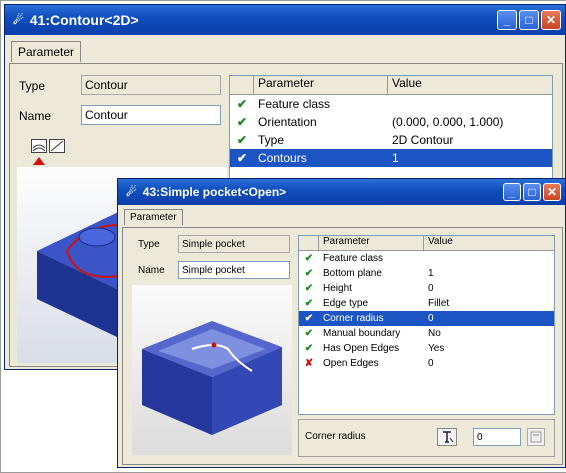  I want to click on window-title: 43:Simple pocket<Open>, so click(214, 192).